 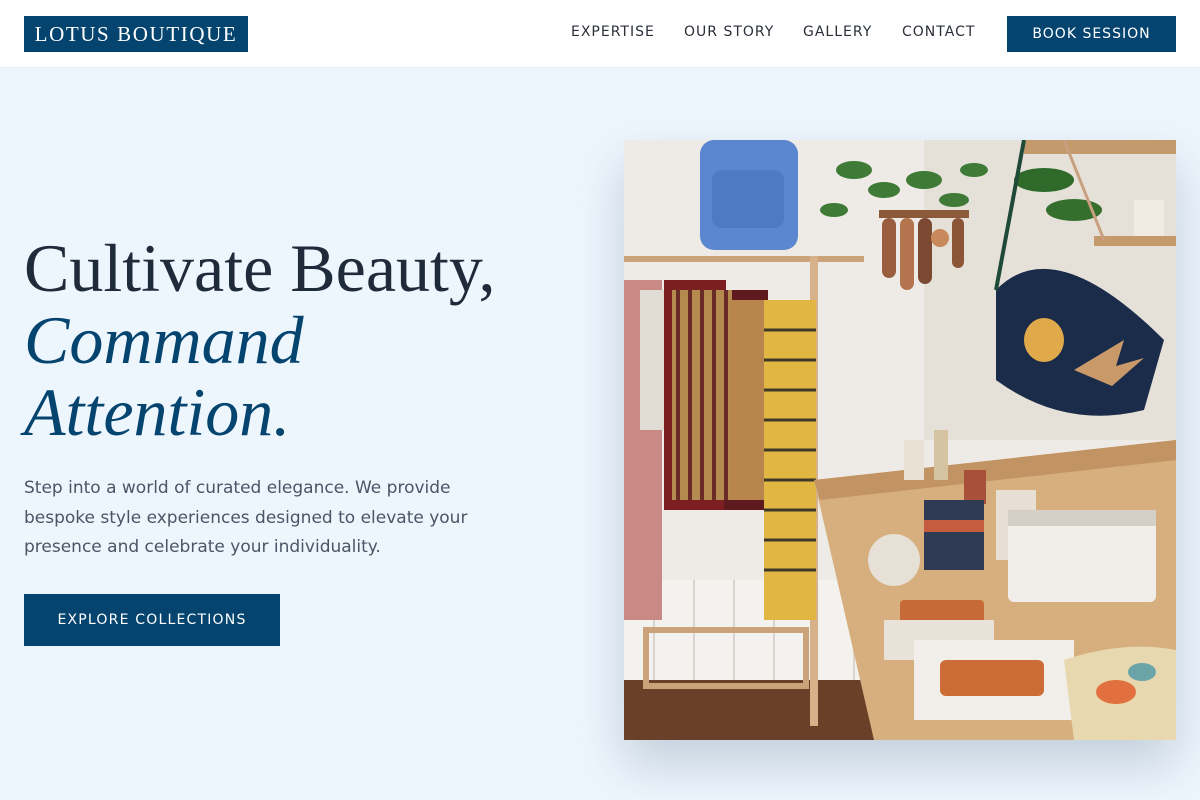 What do you see at coordinates (729, 32) in the screenshot?
I see `nav-link-our-story: OUR STORY` at bounding box center [729, 32].